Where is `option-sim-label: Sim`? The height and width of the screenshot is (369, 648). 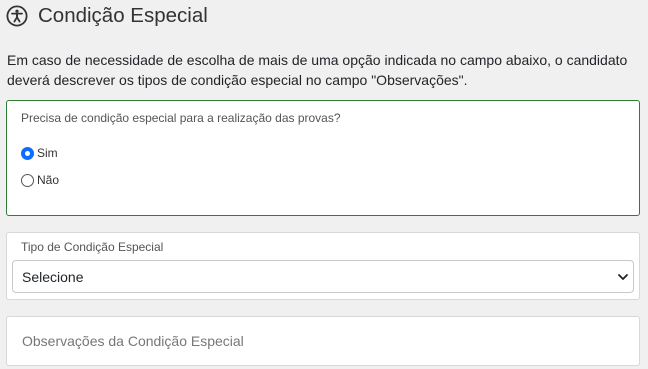 option-sim-label: Sim is located at coordinates (47, 153).